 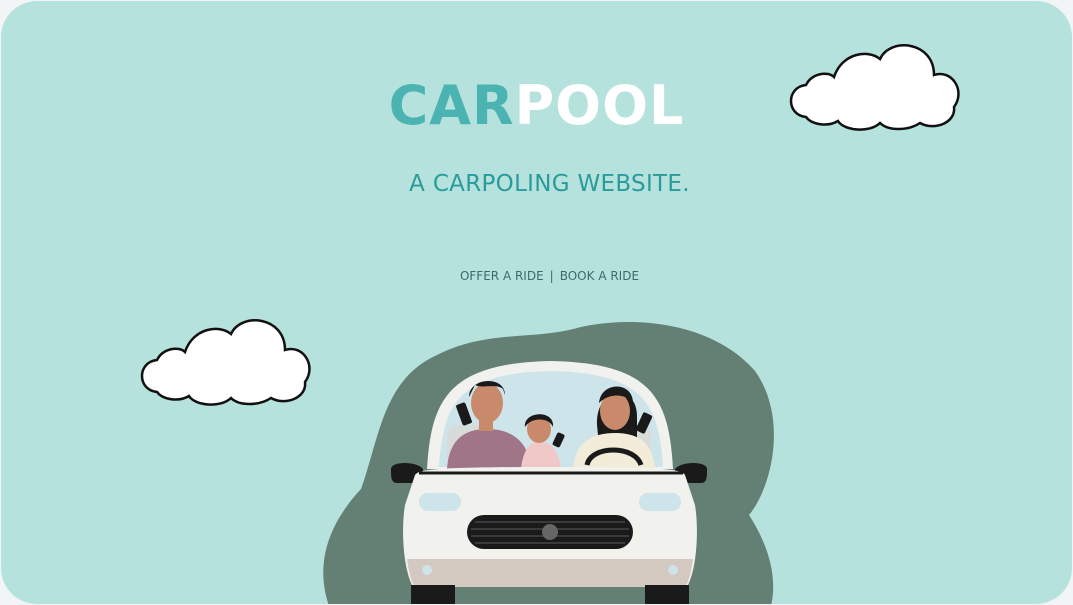 I want to click on logo-pool-text: POOL, so click(x=599, y=105).